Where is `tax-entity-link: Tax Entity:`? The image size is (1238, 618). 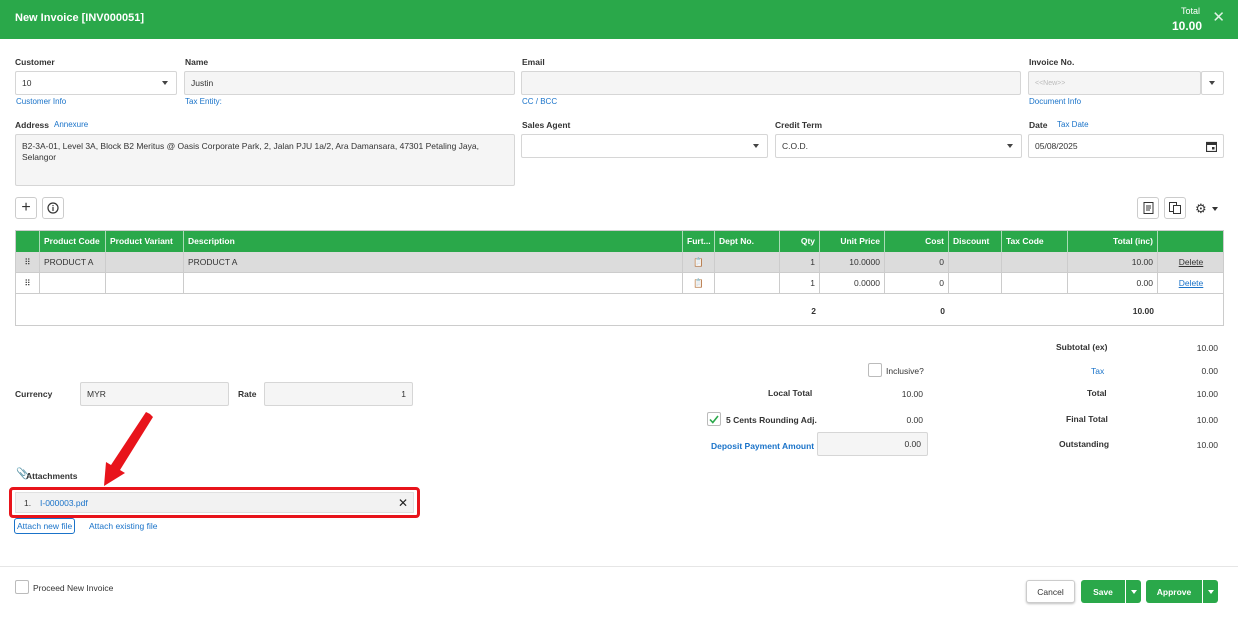 tax-entity-link: Tax Entity: is located at coordinates (203, 101).